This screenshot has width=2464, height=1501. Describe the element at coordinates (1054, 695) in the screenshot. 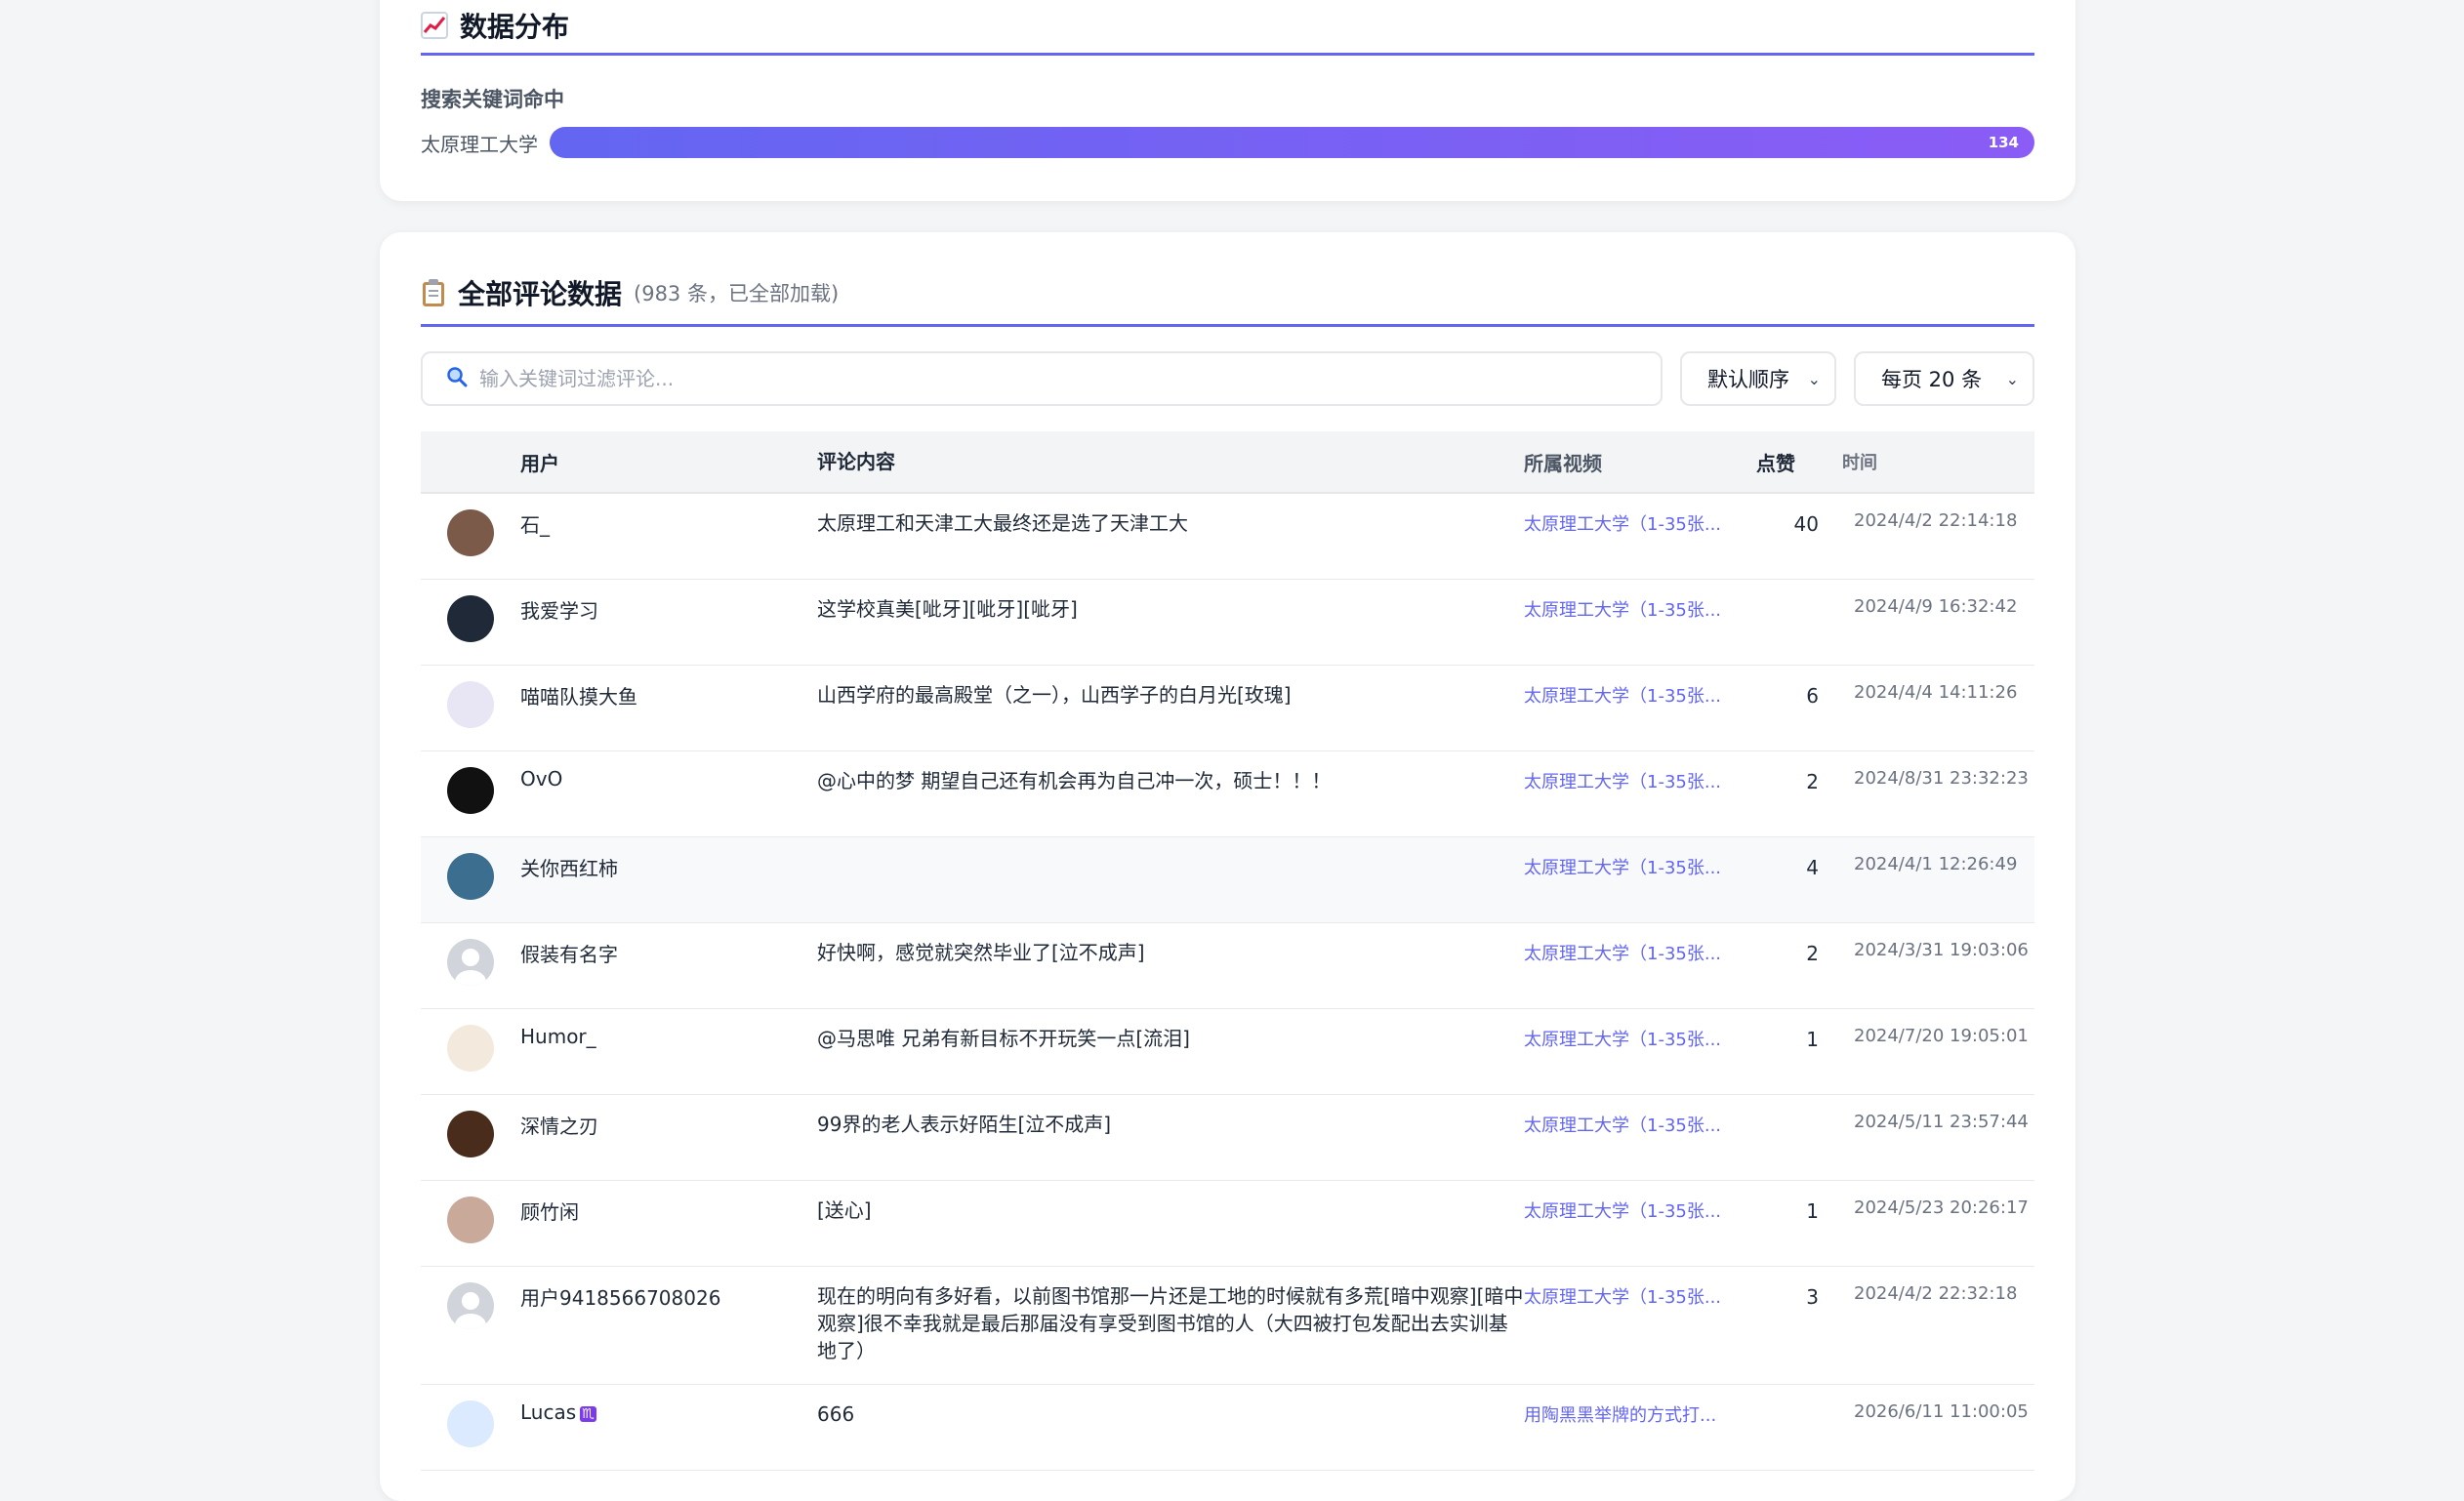

I see `comment-text: 山西学府的最高殿堂（之一），山西学子的白月光[玫瑰]` at that location.